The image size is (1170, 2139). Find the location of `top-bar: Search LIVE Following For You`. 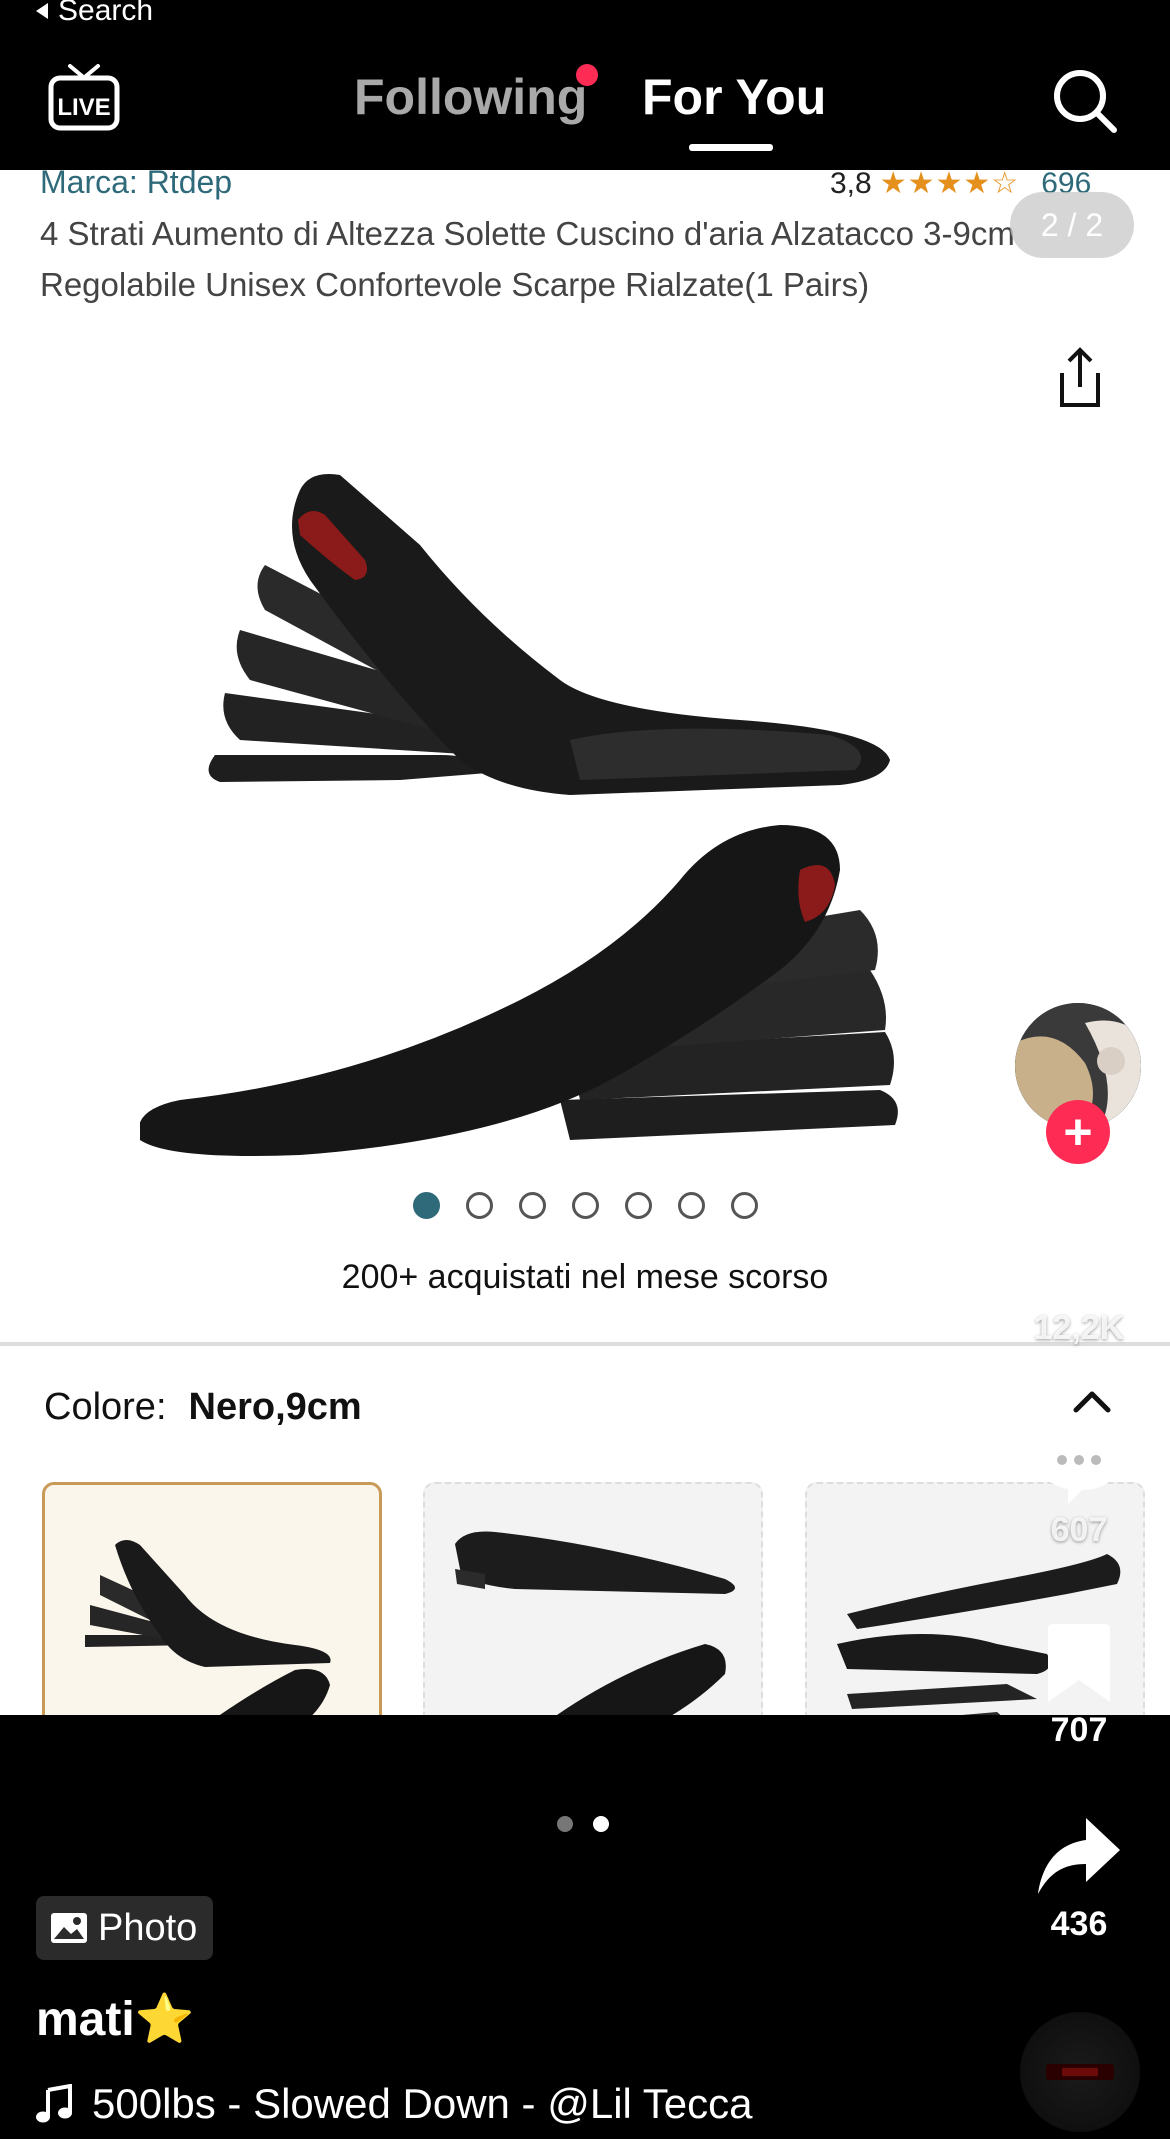

top-bar: Search LIVE Following For You is located at coordinates (585, 85).